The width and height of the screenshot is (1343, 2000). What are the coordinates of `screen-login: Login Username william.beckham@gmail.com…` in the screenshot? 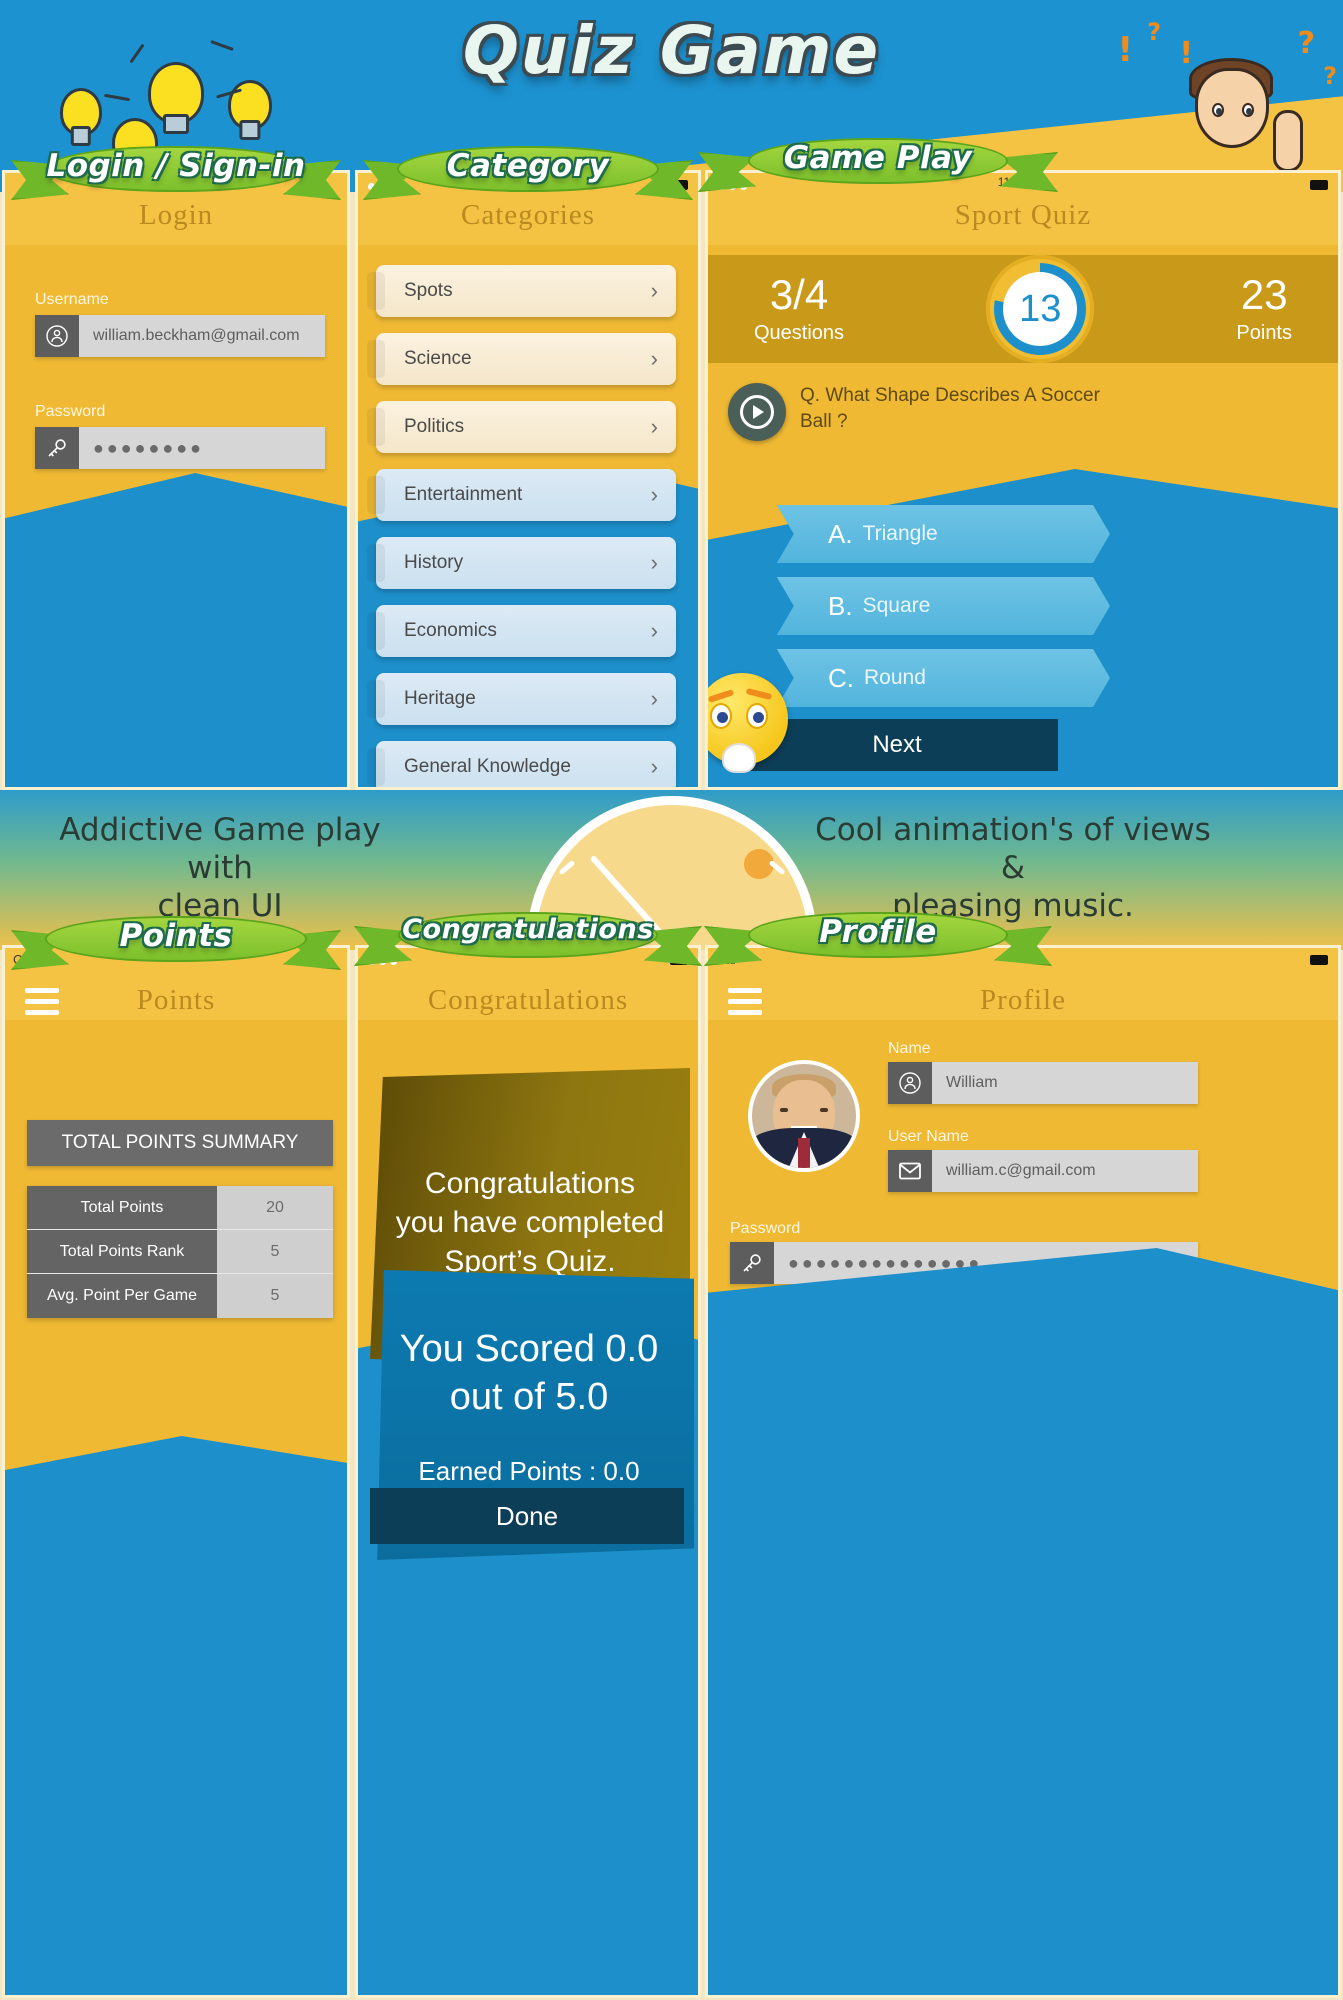 It's located at (176, 480).